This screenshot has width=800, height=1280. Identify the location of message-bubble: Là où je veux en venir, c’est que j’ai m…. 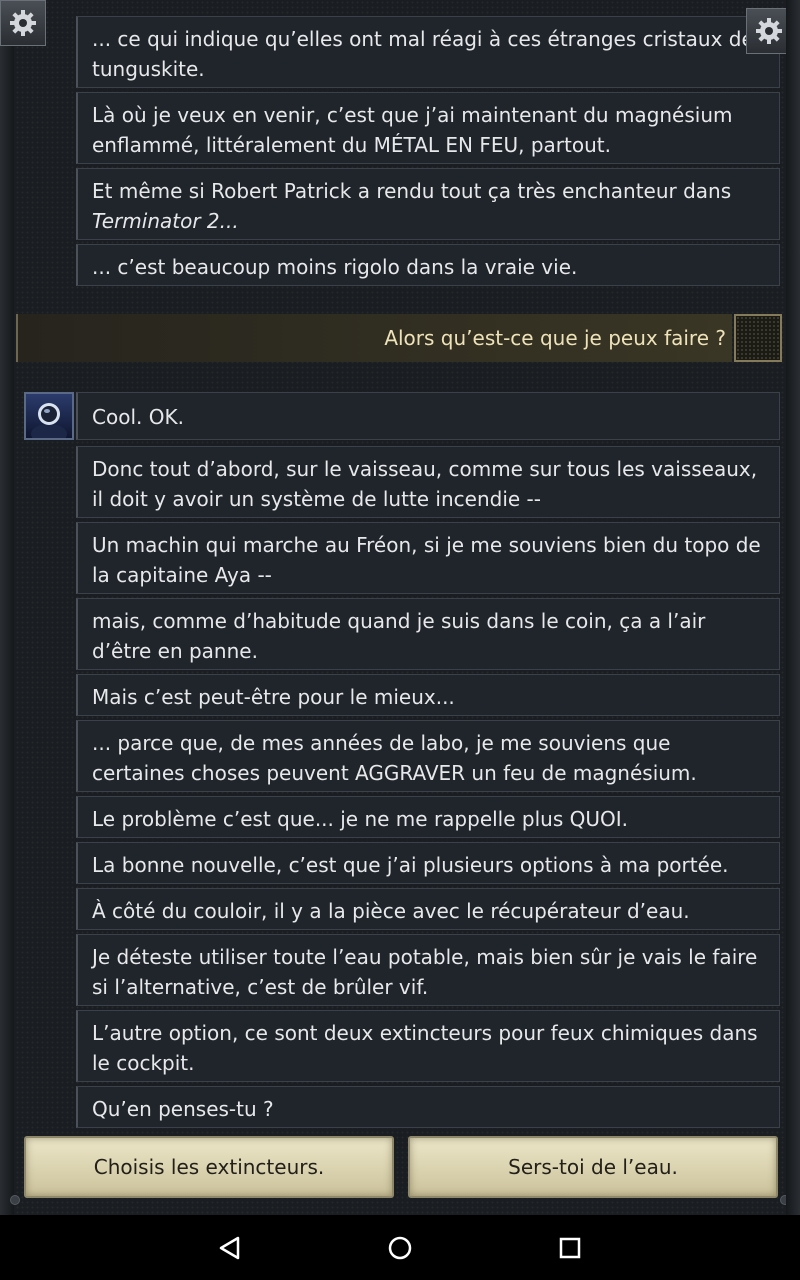
(428, 128).